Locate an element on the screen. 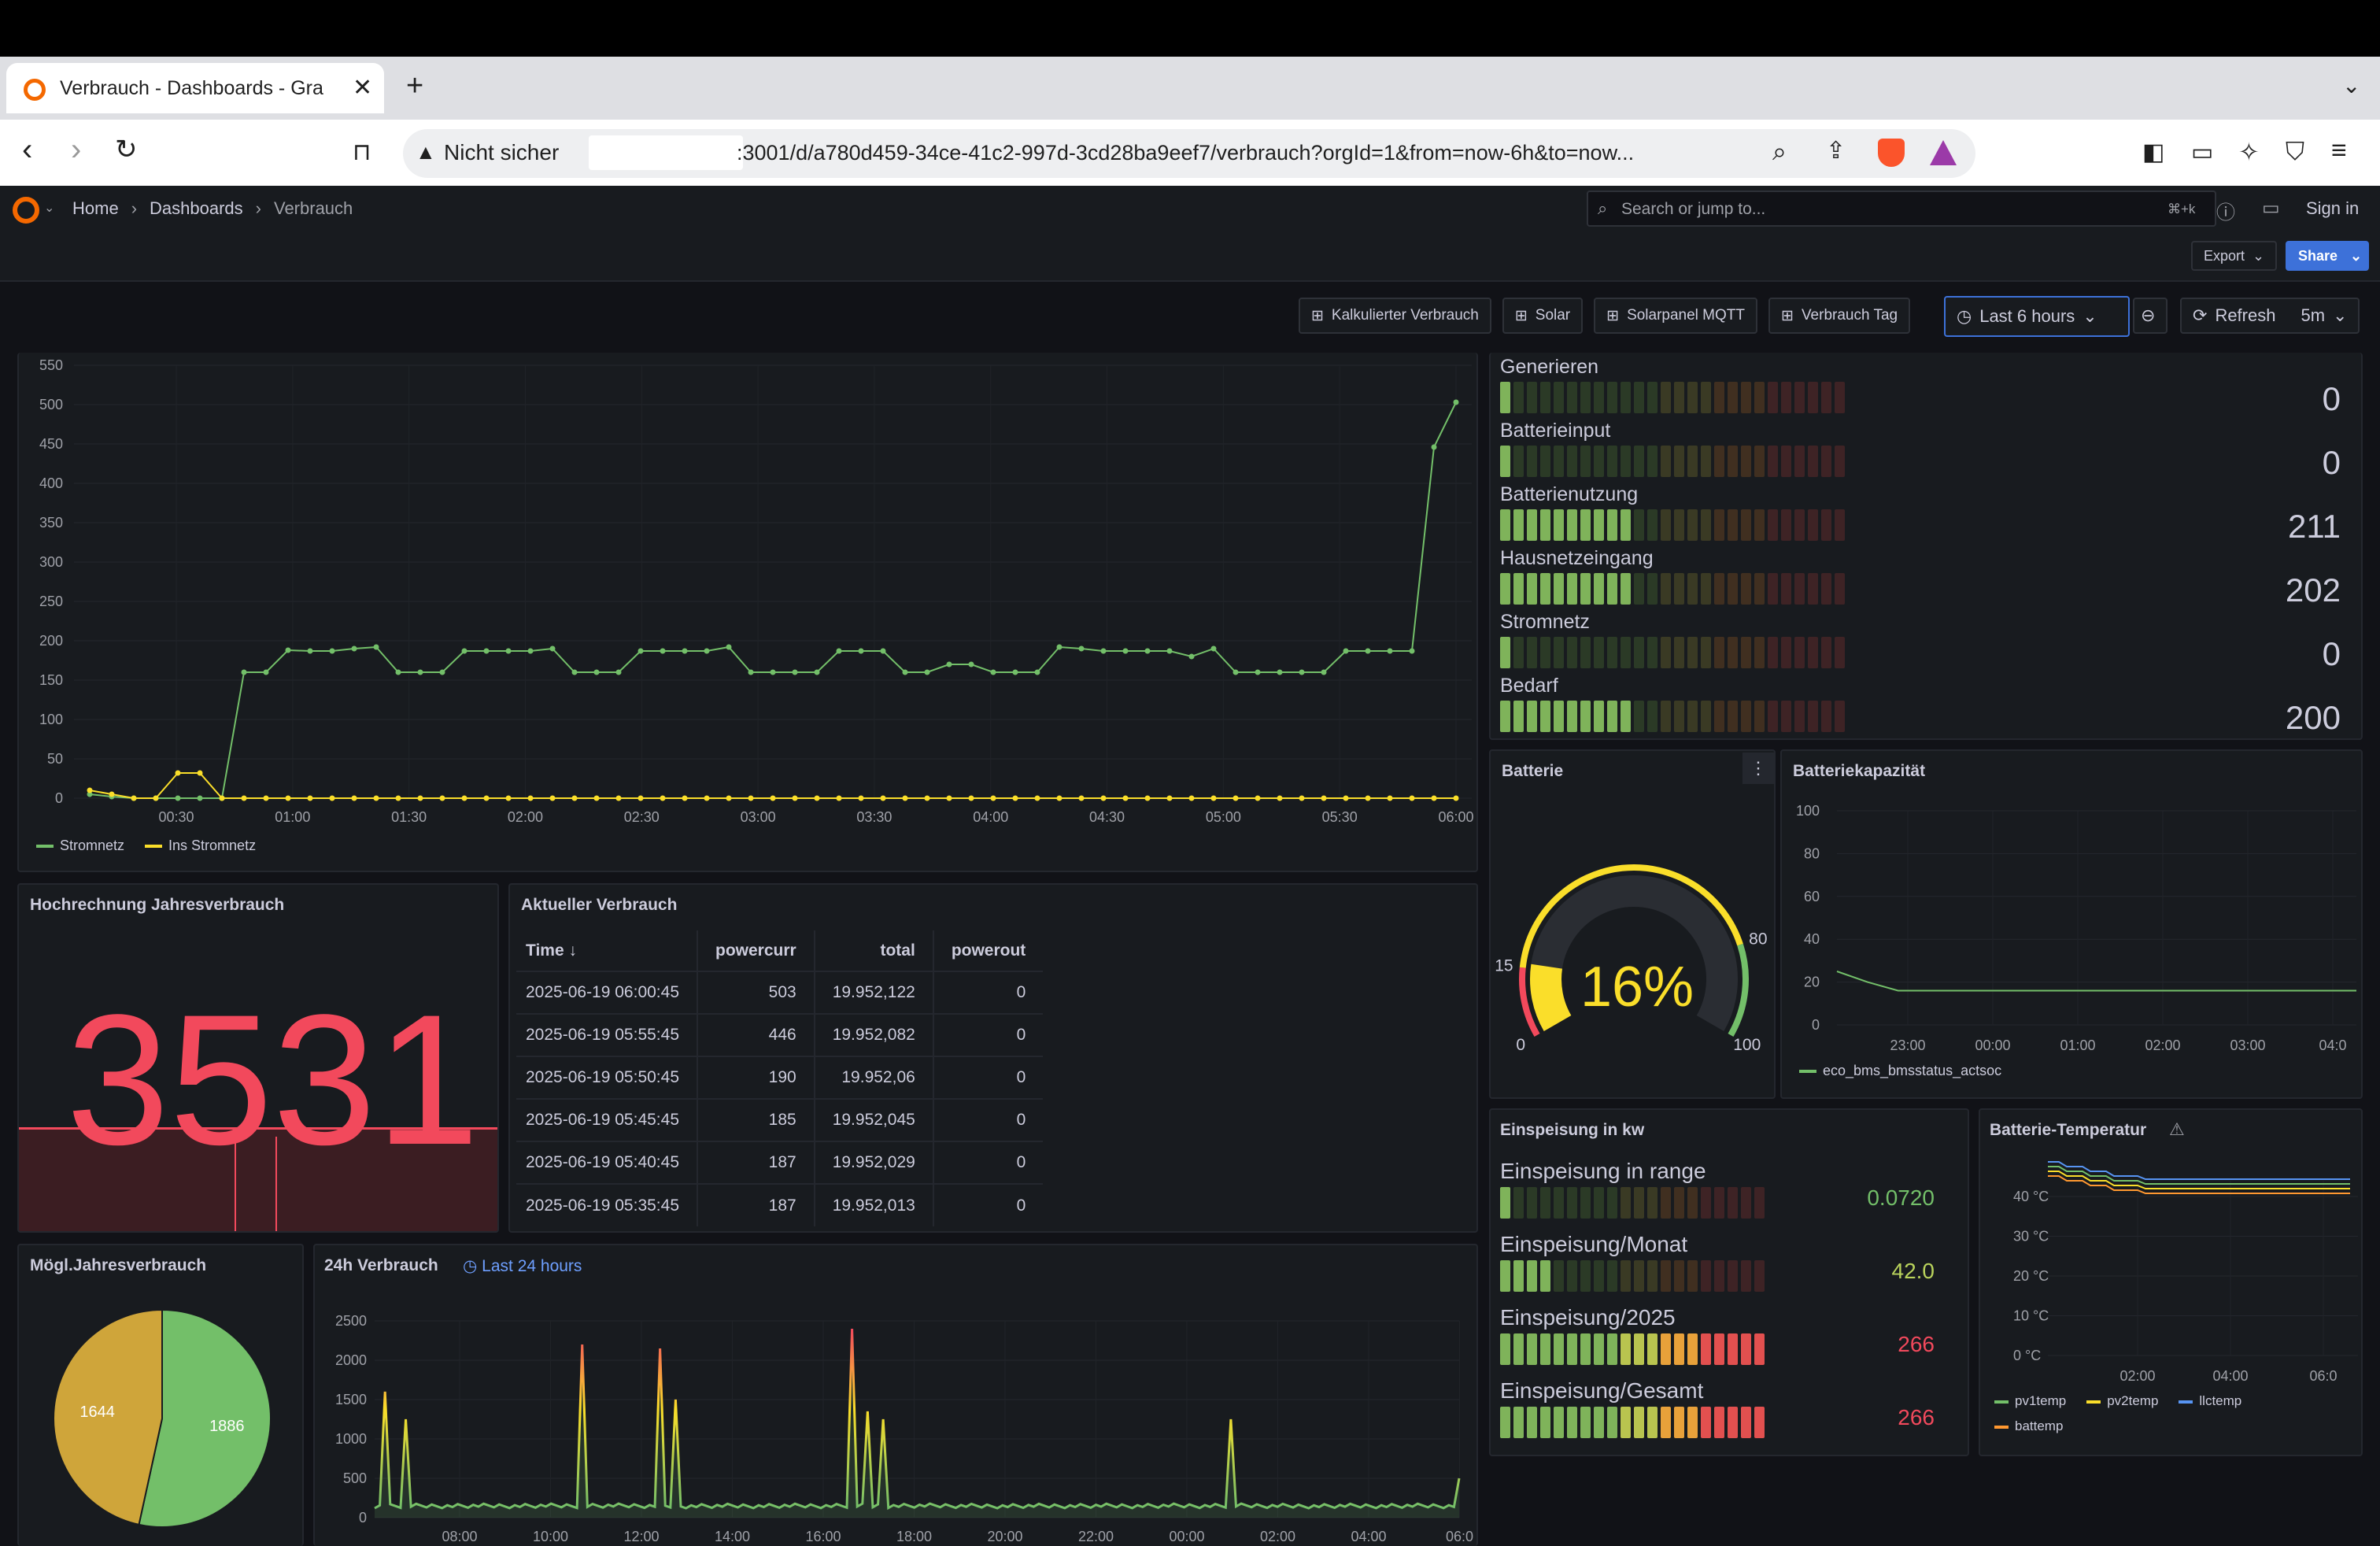 This screenshot has height=1546, width=2380. refresh-button: ⟳ Refresh 5m ⌄ is located at coordinates (2270, 316).